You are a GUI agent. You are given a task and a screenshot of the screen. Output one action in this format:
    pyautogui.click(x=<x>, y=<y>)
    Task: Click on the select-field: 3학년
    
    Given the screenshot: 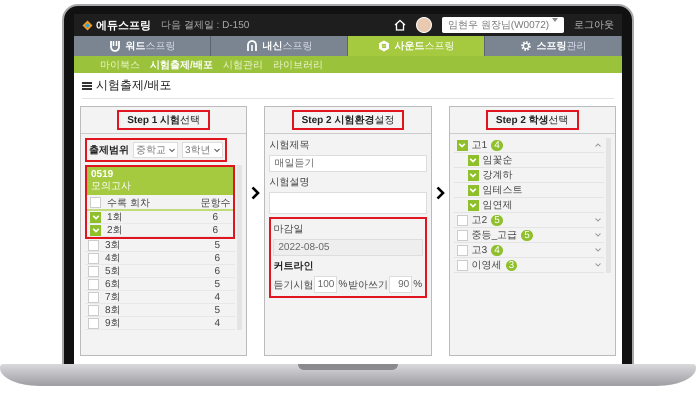 What is the action you would take?
    pyautogui.click(x=202, y=150)
    